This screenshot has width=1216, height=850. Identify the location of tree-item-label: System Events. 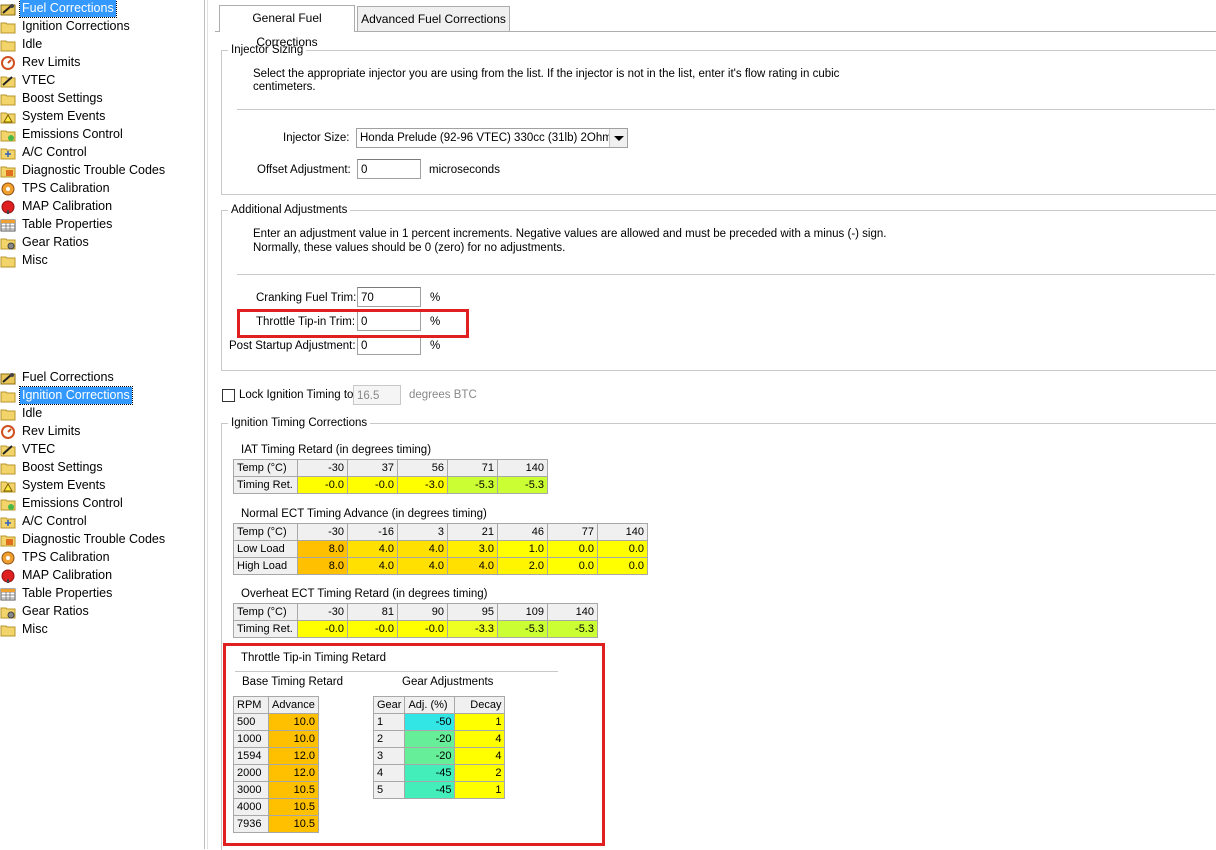
(64, 116).